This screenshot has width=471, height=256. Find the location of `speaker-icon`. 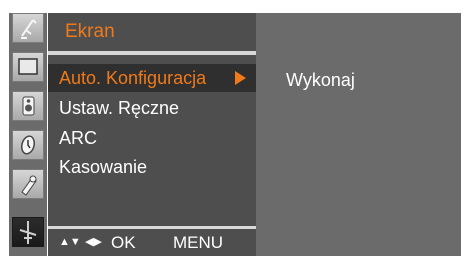

speaker-icon is located at coordinates (28, 106).